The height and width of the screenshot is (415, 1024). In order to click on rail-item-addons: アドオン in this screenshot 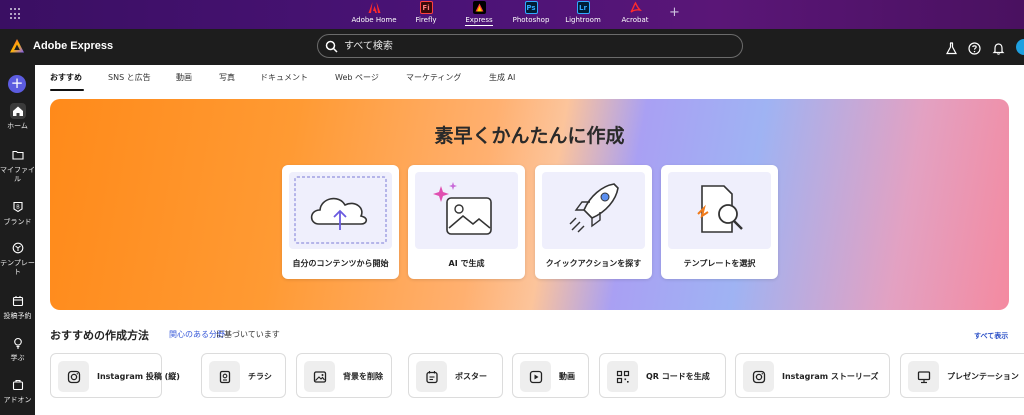, I will do `click(17, 391)`.